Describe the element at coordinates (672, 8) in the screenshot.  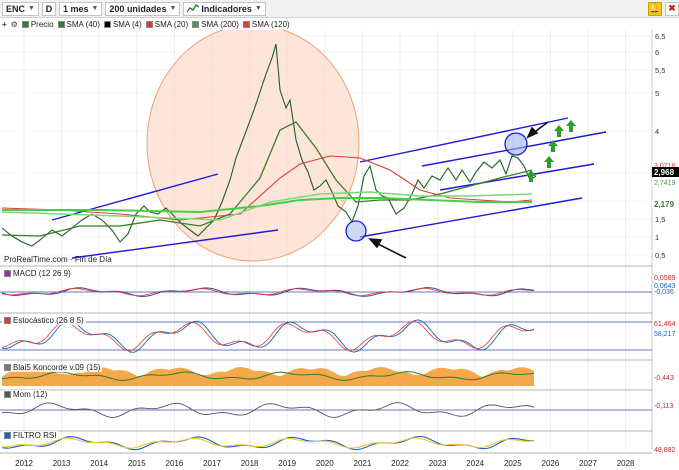
I see `close-icon: ✖` at that location.